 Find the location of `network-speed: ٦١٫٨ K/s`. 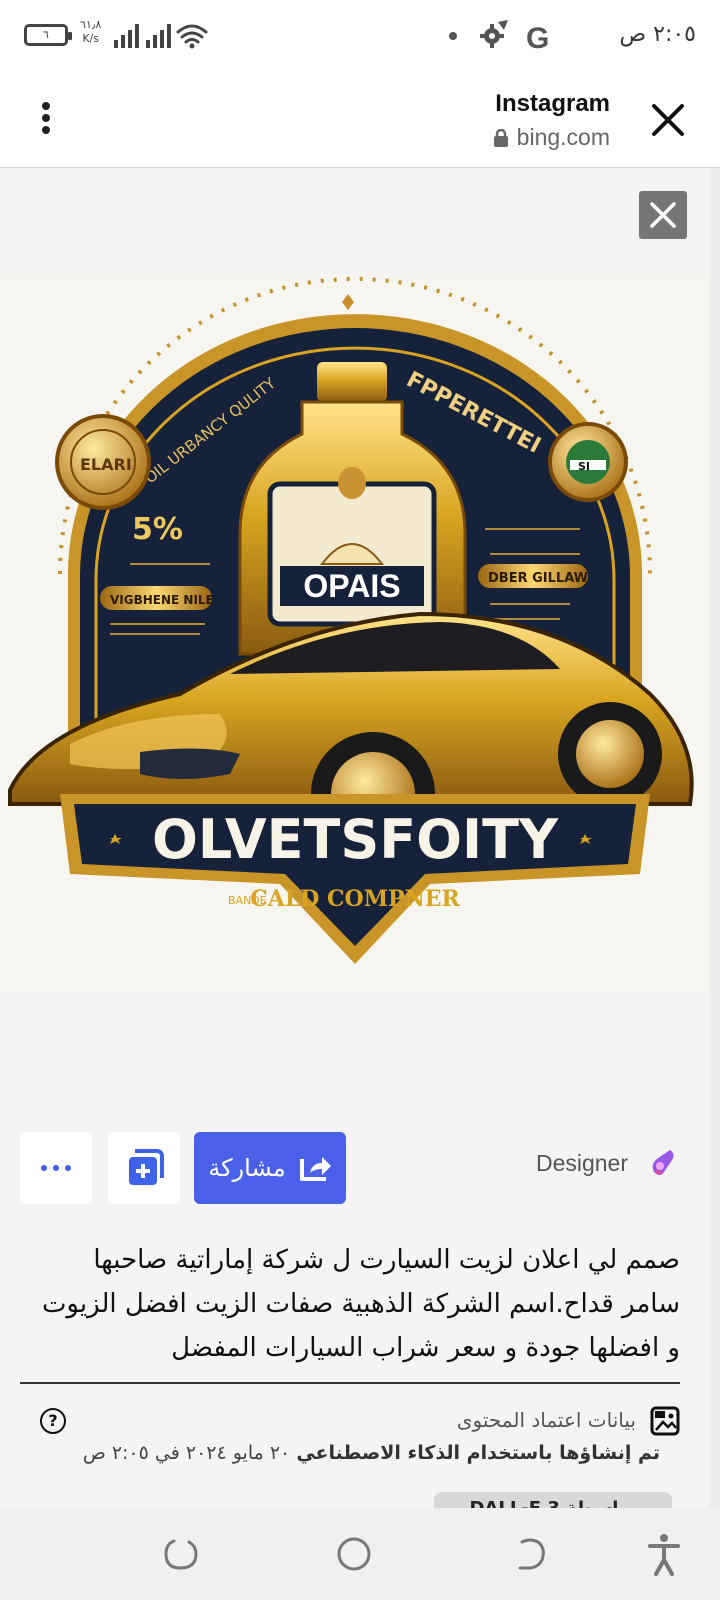

network-speed: ٦١٫٨ K/s is located at coordinates (90, 32).